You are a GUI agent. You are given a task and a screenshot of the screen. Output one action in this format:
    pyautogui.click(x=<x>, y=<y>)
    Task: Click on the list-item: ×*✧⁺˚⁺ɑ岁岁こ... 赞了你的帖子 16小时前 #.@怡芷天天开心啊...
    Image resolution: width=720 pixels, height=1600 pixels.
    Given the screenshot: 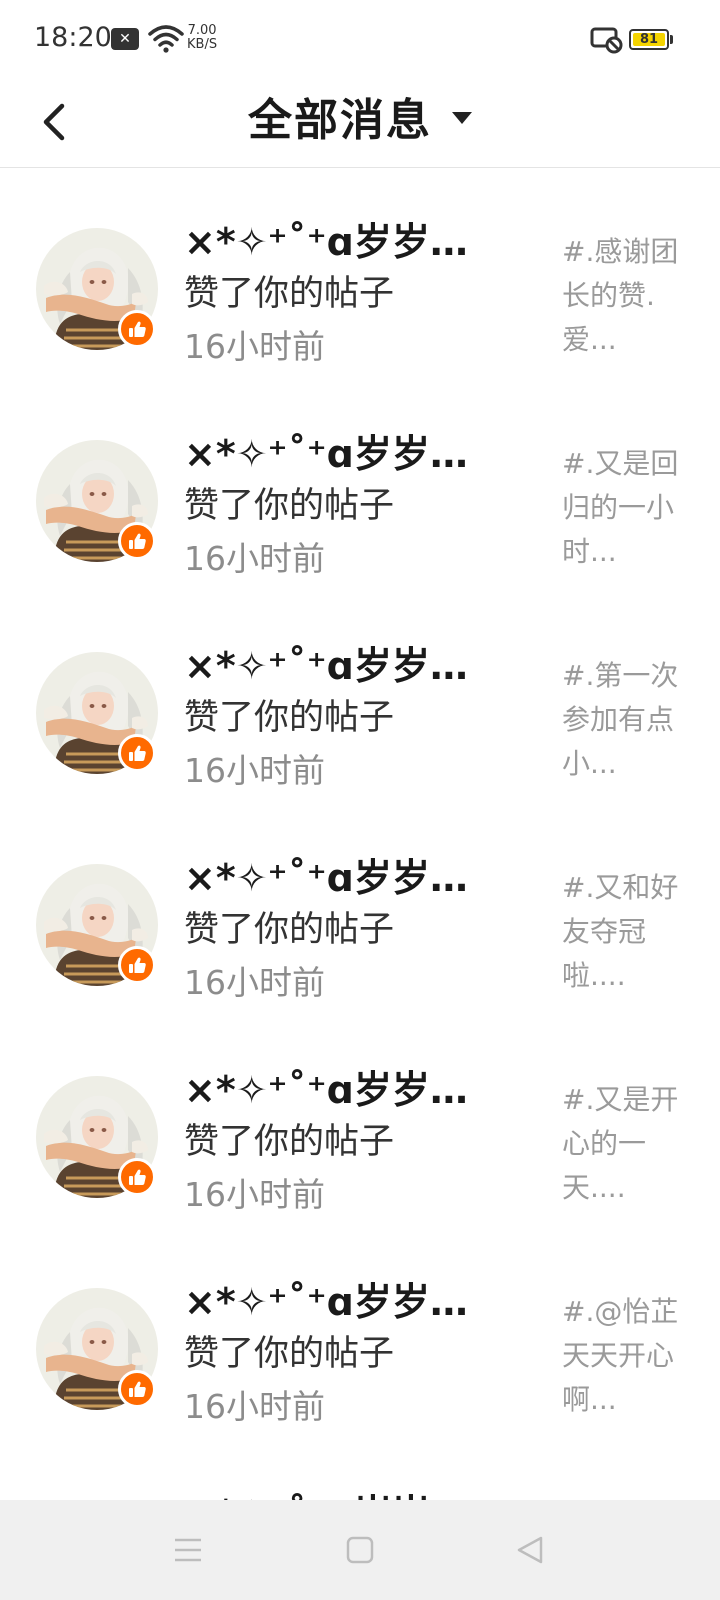 What is the action you would take?
    pyautogui.click(x=360, y=1334)
    